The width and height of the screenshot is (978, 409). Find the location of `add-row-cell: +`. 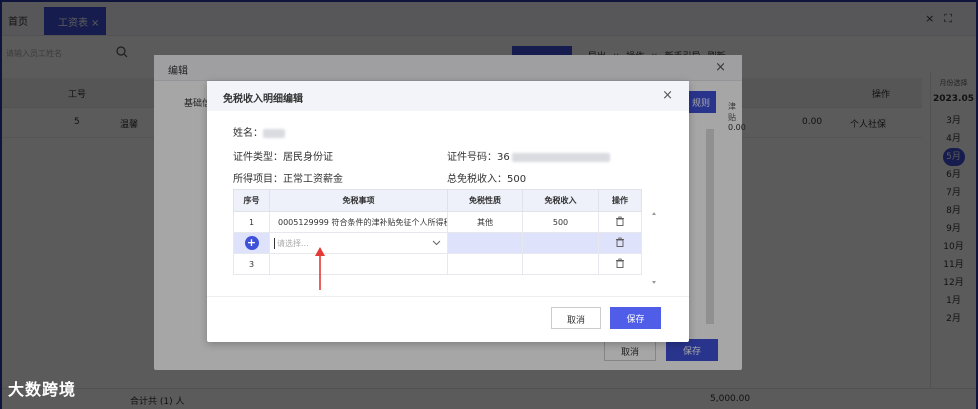

add-row-cell: + is located at coordinates (251, 243).